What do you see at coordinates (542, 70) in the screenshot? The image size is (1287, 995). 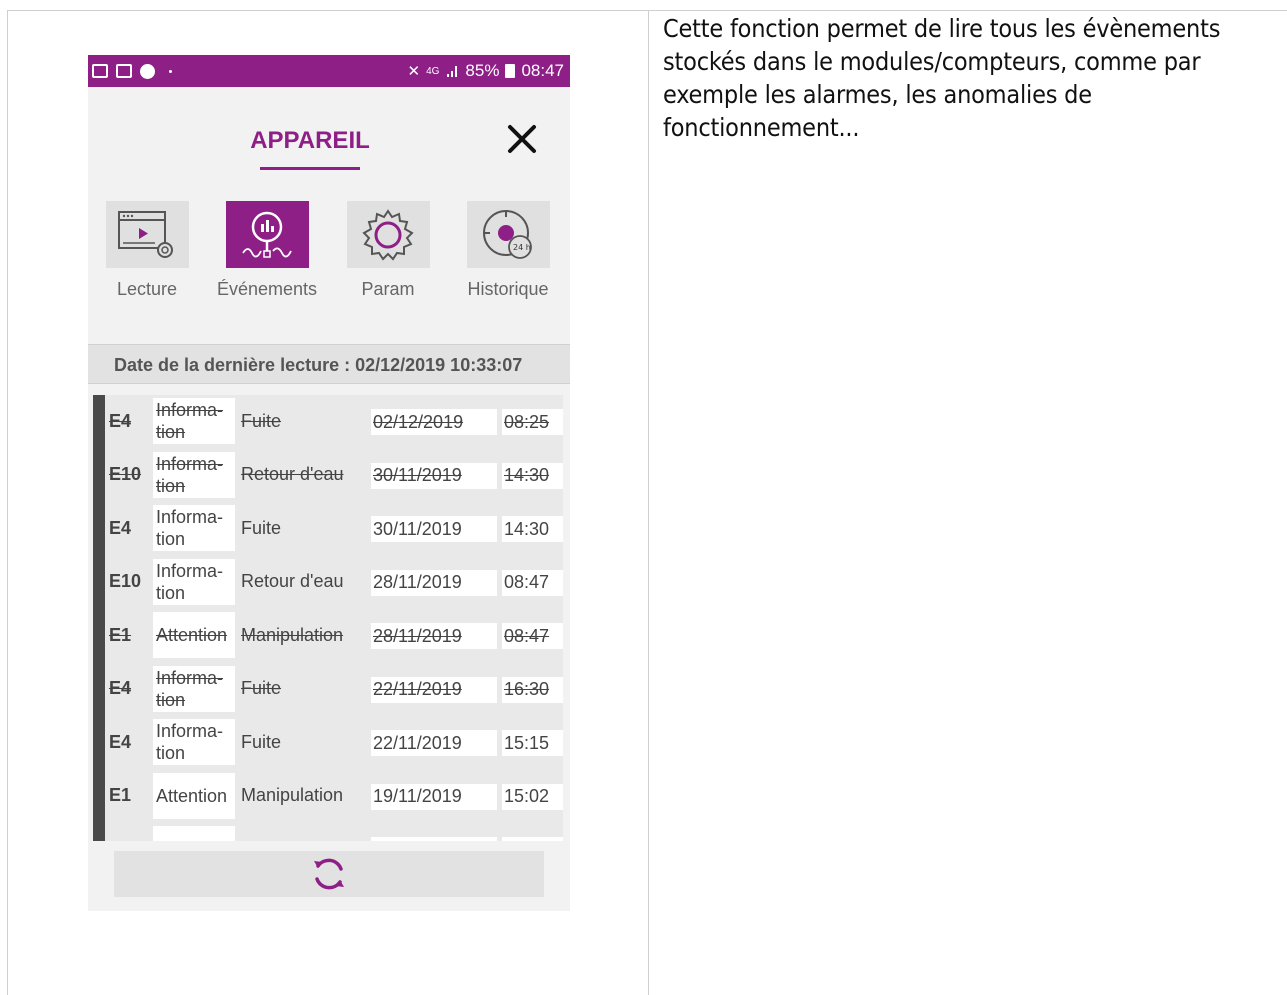 I see `clock: 08:47` at bounding box center [542, 70].